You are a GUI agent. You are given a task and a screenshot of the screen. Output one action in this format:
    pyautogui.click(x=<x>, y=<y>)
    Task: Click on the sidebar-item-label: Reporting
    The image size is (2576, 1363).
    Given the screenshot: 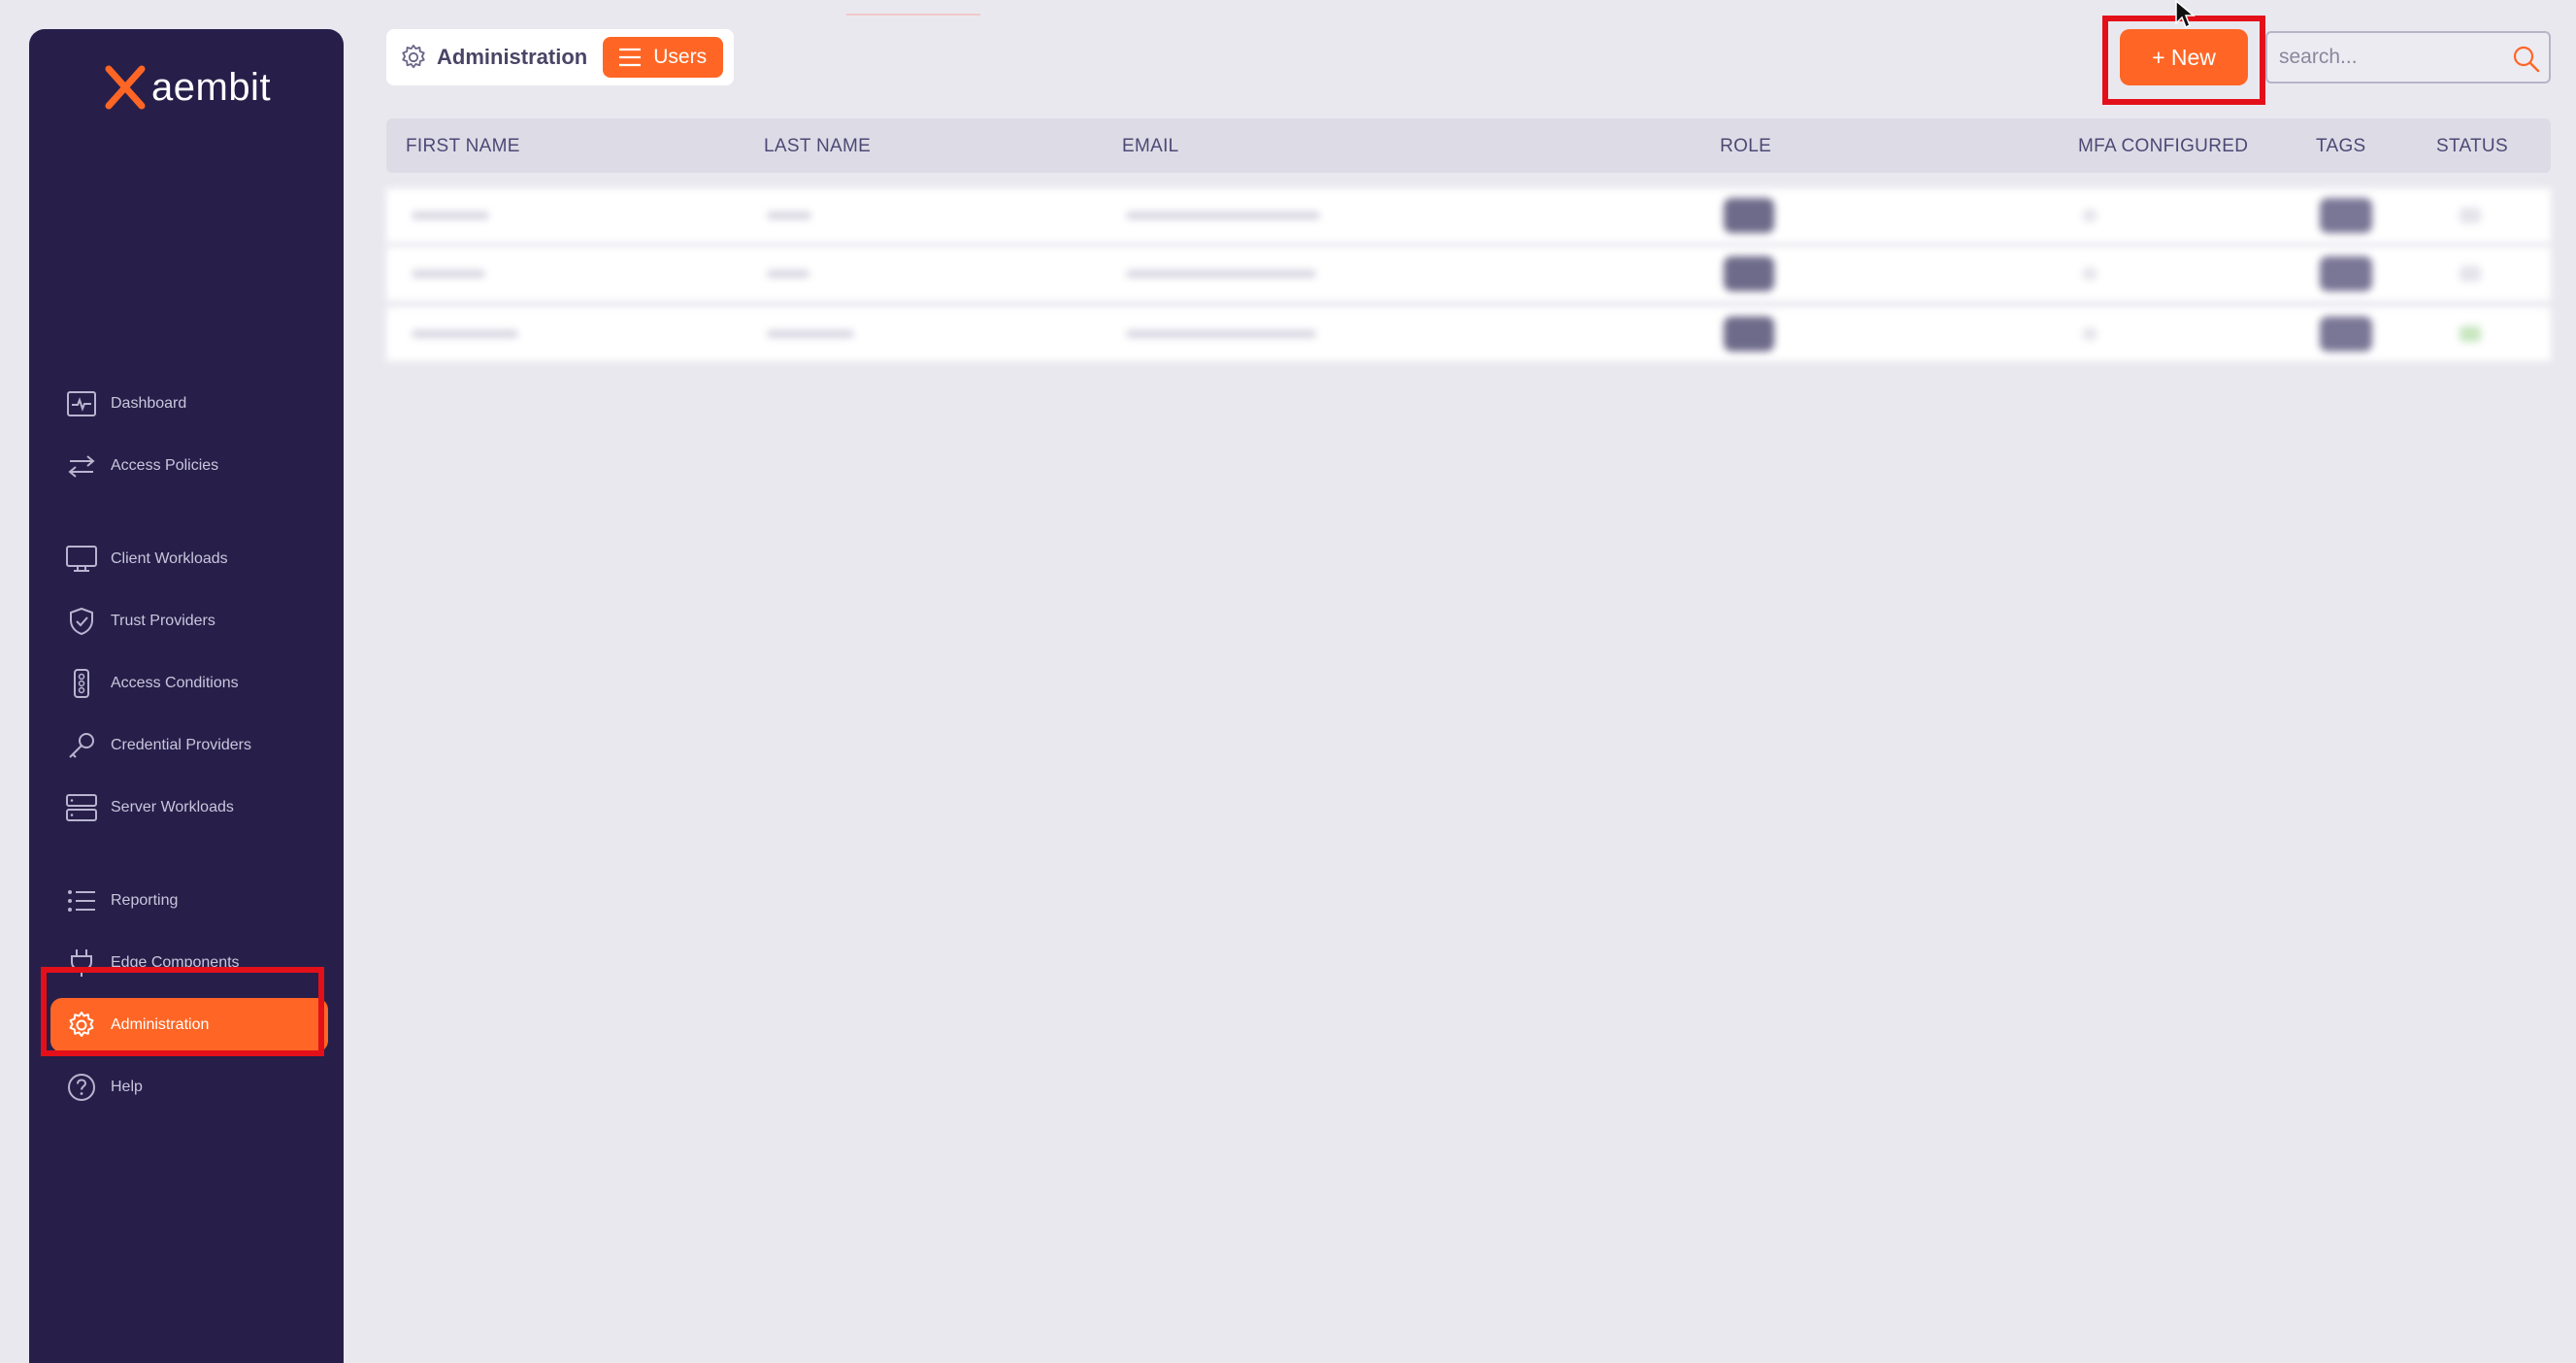 What is the action you would take?
    pyautogui.click(x=145, y=900)
    